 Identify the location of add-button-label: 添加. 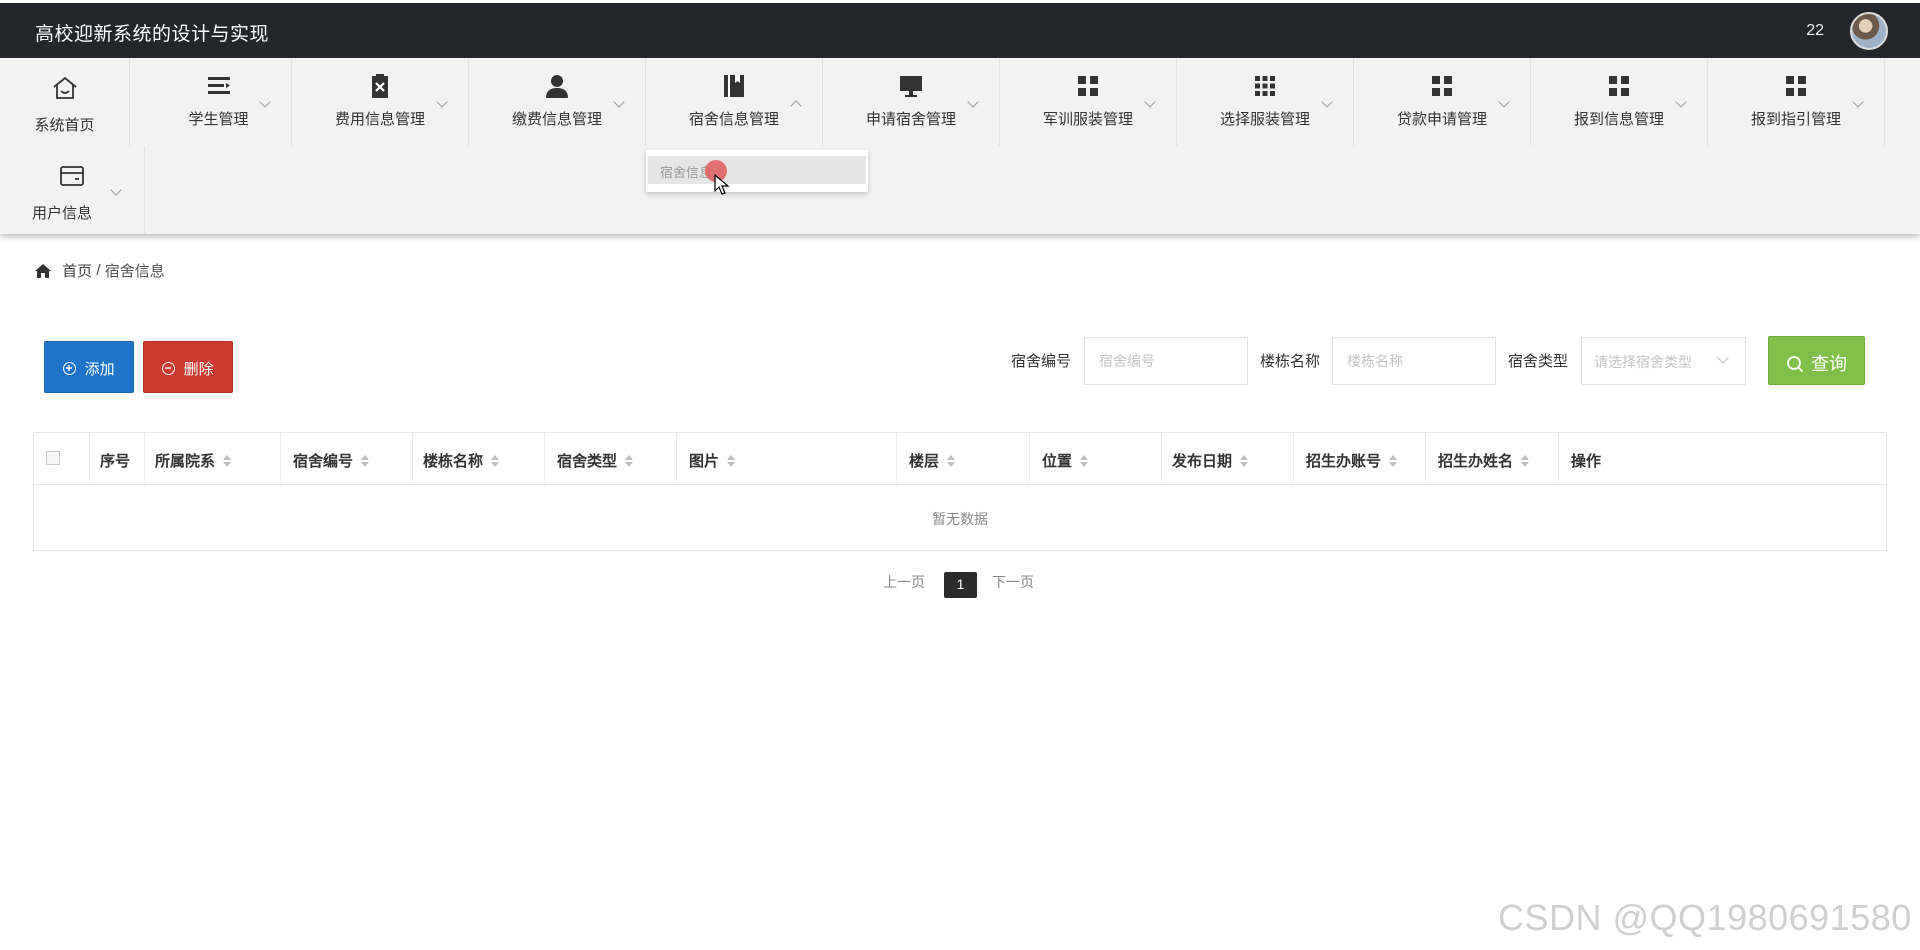
(99, 369).